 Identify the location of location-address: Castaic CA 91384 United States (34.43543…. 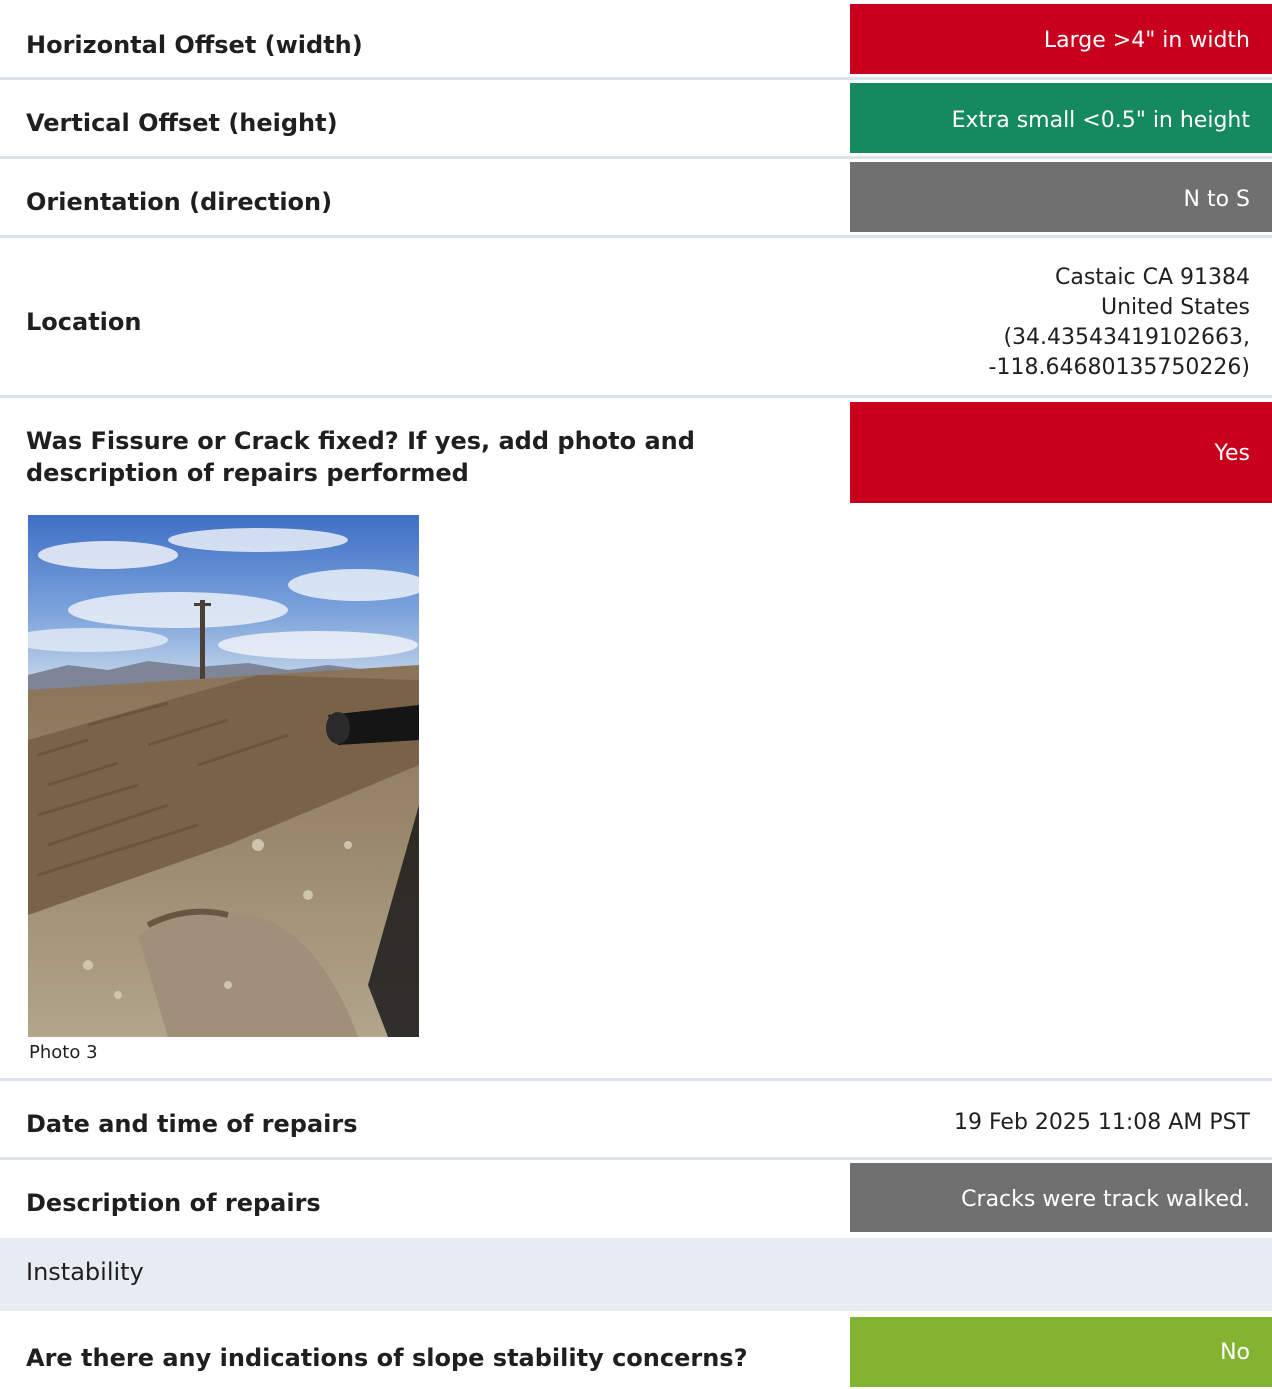
(1119, 323).